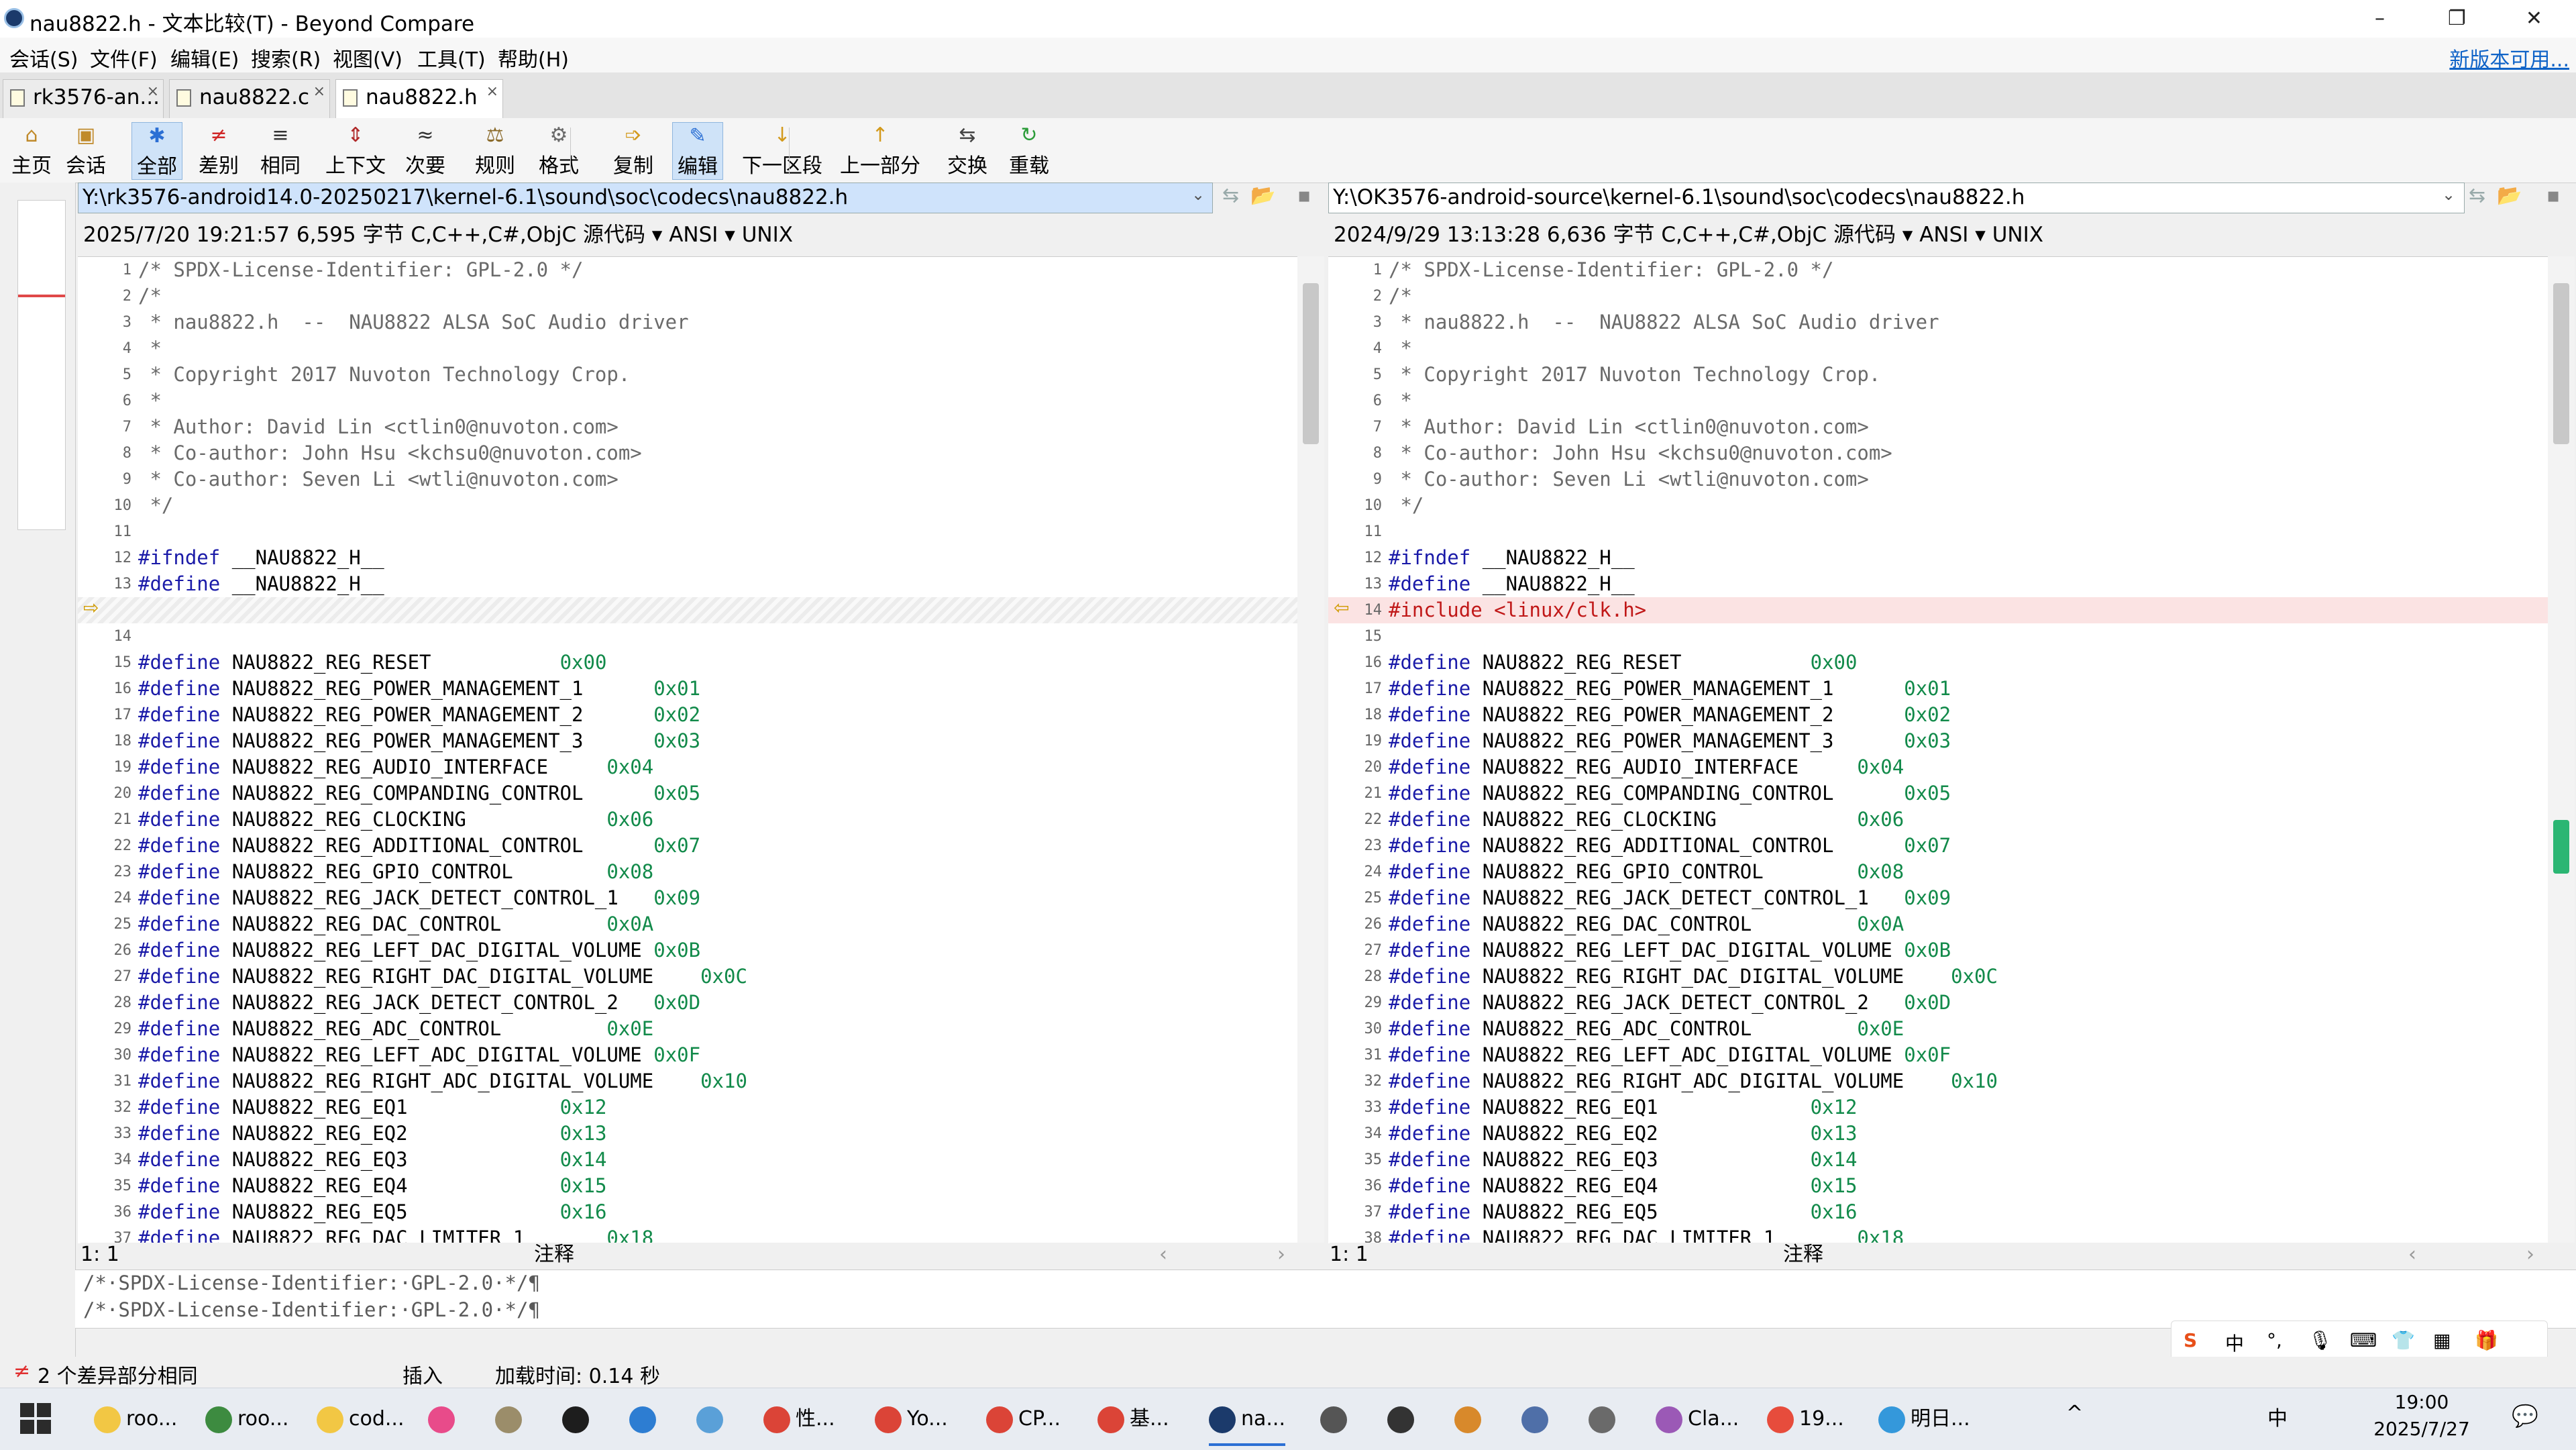 The width and height of the screenshot is (2576, 1450). What do you see at coordinates (35, 1418) in the screenshot?
I see `start-button` at bounding box center [35, 1418].